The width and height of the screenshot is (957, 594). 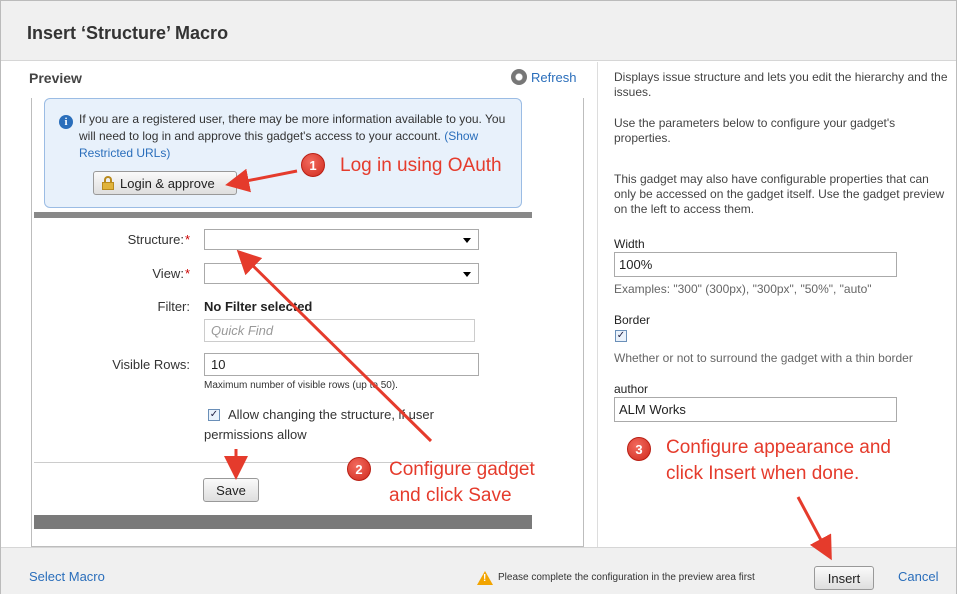 I want to click on width-input: 100%, so click(x=755, y=264).